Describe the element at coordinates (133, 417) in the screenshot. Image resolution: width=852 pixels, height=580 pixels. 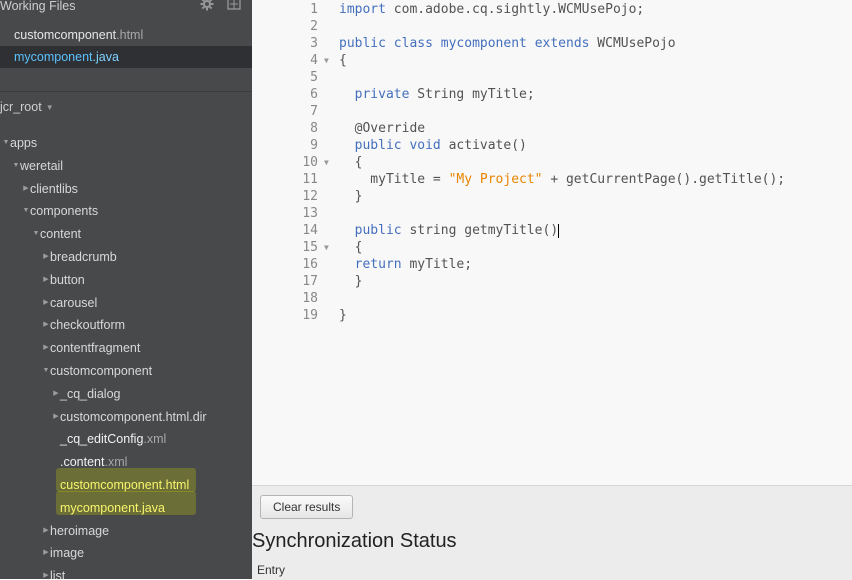
I see `tree-item-label: customcomponent.html.dir` at that location.